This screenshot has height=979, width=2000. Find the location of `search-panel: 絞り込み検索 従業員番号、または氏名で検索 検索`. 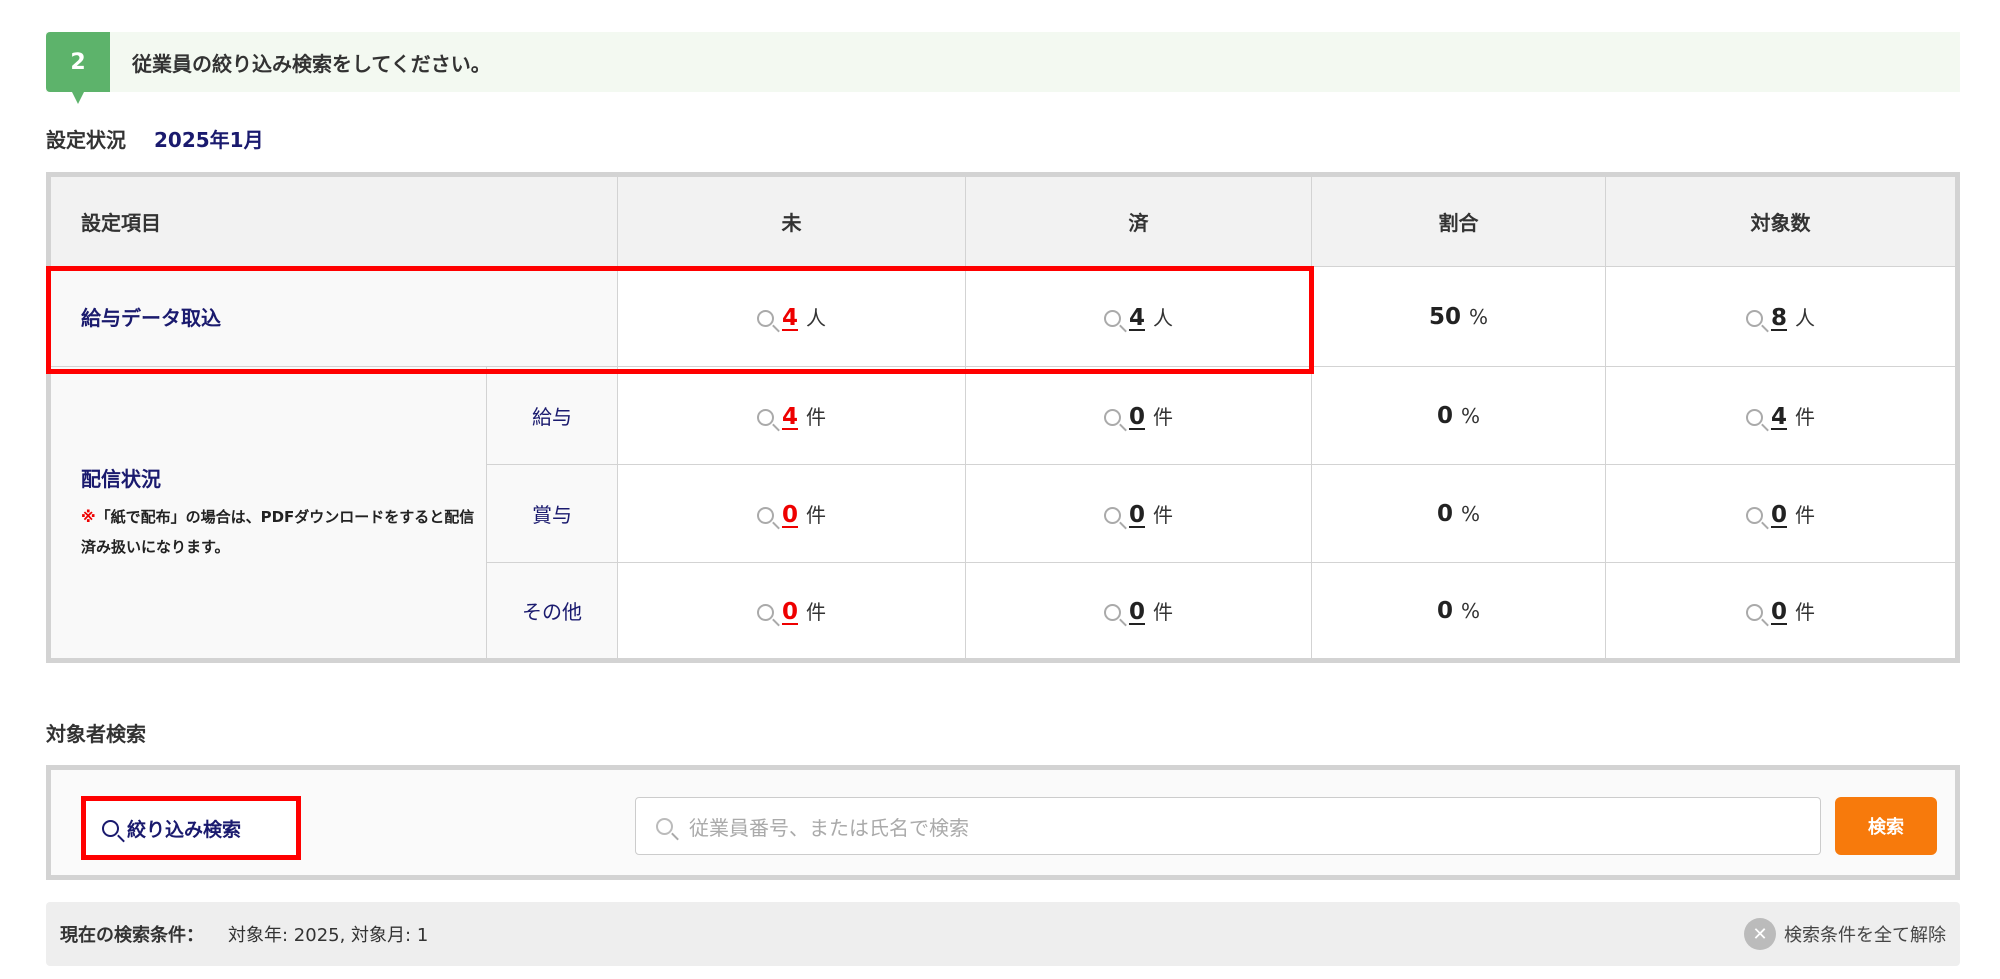

search-panel: 絞り込み検索 従業員番号、または氏名で検索 検索 is located at coordinates (1003, 822).